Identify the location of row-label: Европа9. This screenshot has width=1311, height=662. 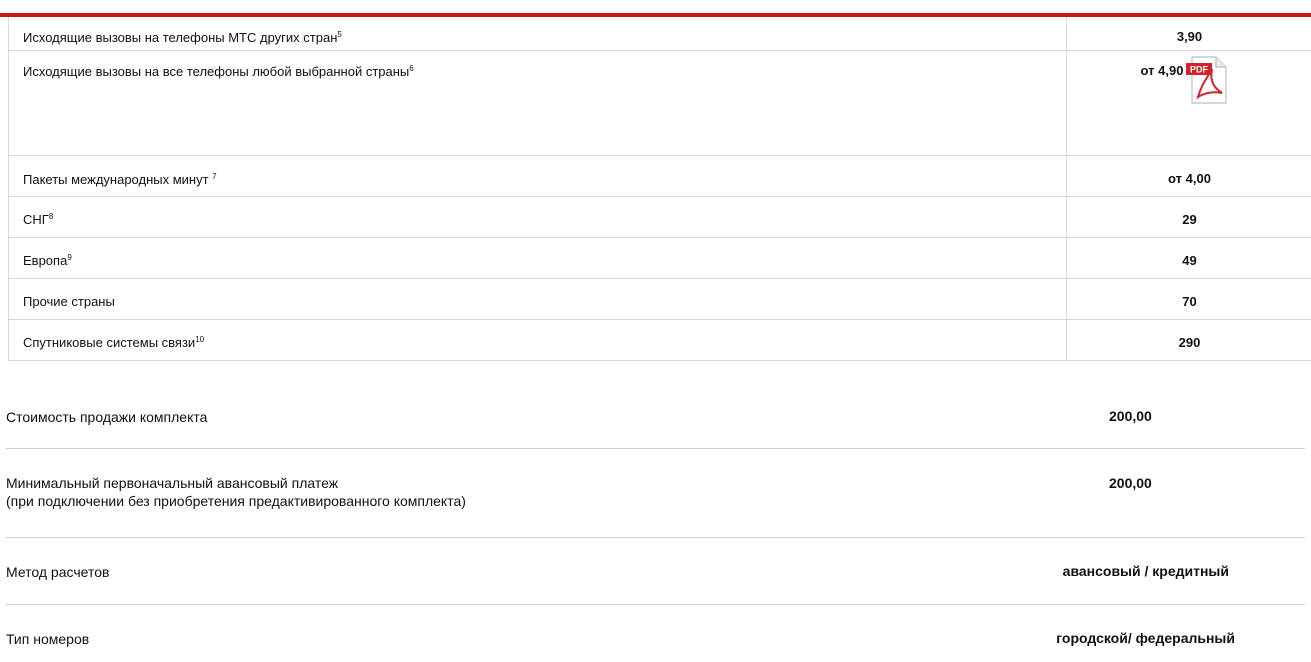
(47, 260).